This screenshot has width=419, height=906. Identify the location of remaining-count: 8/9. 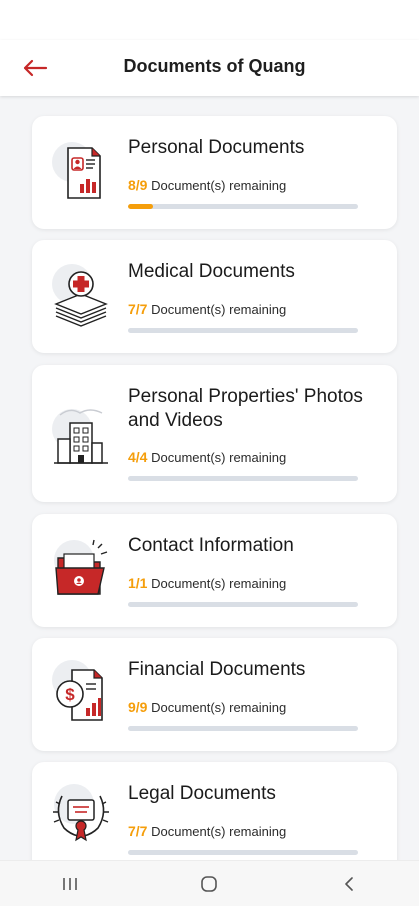
(138, 185).